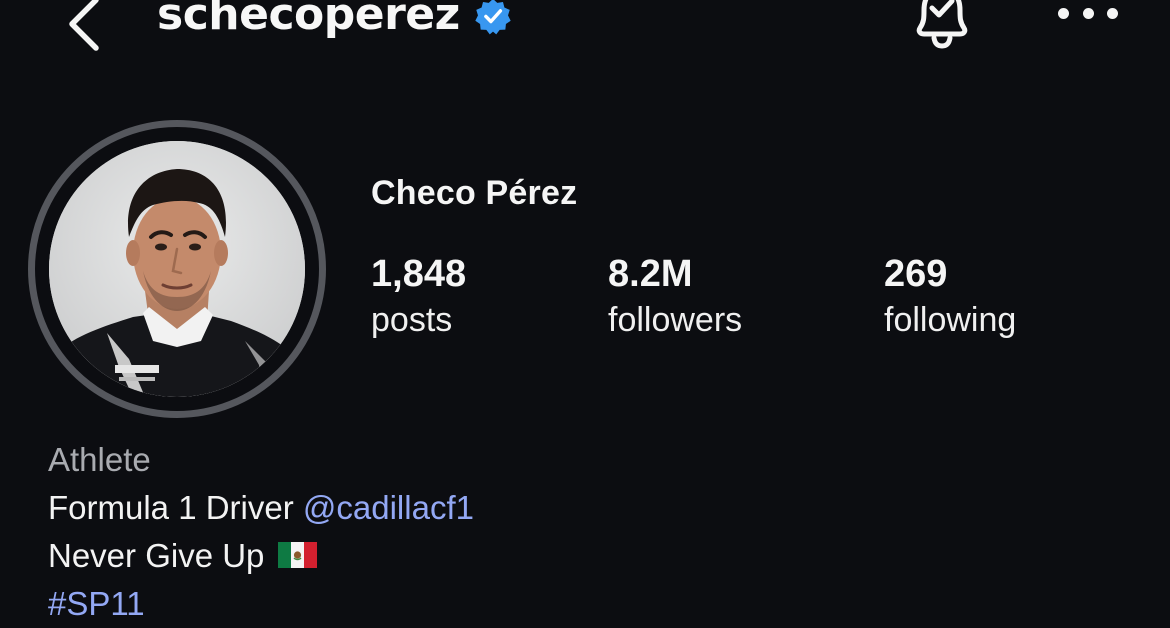 The image size is (1170, 628). Describe the element at coordinates (418, 298) in the screenshot. I see `stat-posts: 1,848 posts` at that location.